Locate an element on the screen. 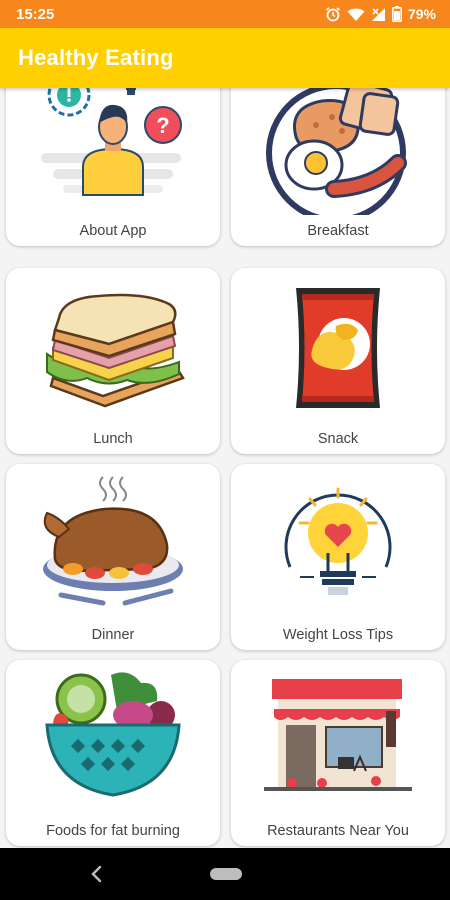 The width and height of the screenshot is (450, 900). card-lunch: Lunch is located at coordinates (113, 361).